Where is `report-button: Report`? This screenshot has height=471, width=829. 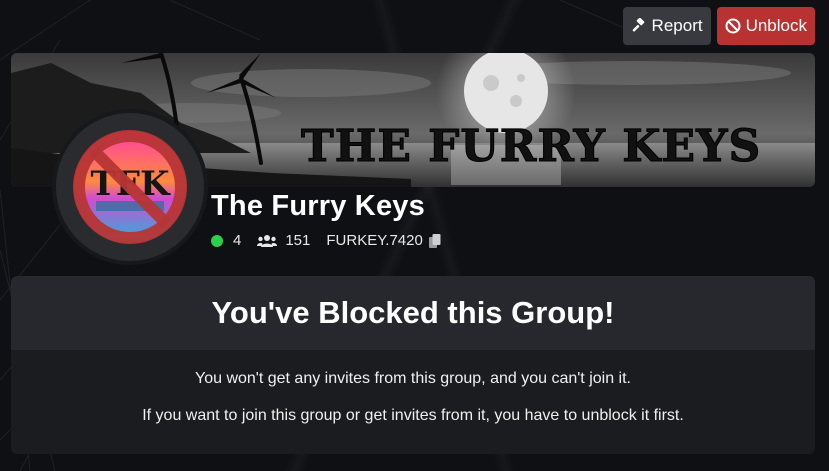
report-button: Report is located at coordinates (666, 26).